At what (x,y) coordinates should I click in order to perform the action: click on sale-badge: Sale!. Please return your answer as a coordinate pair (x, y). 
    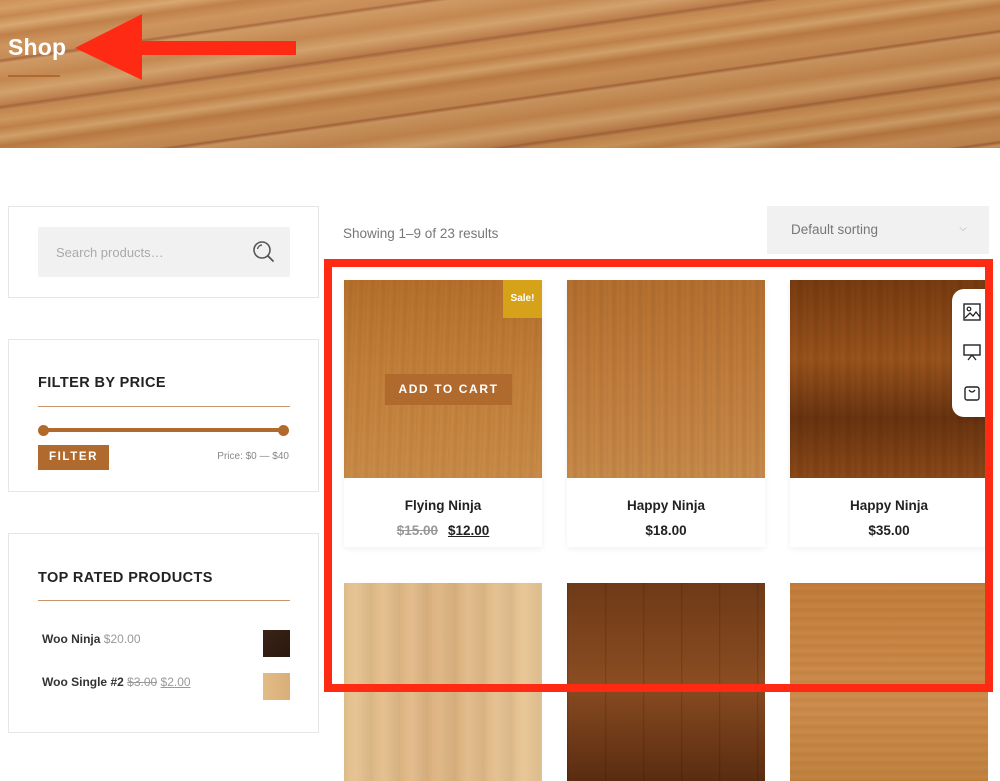
    Looking at the image, I should click on (522, 299).